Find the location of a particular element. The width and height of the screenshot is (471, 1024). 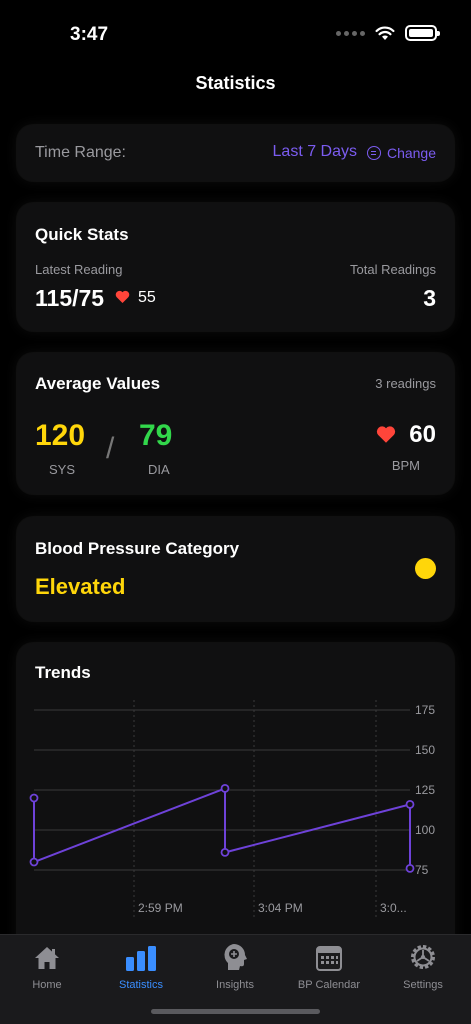

diastolic-label: DIA is located at coordinates (159, 469).